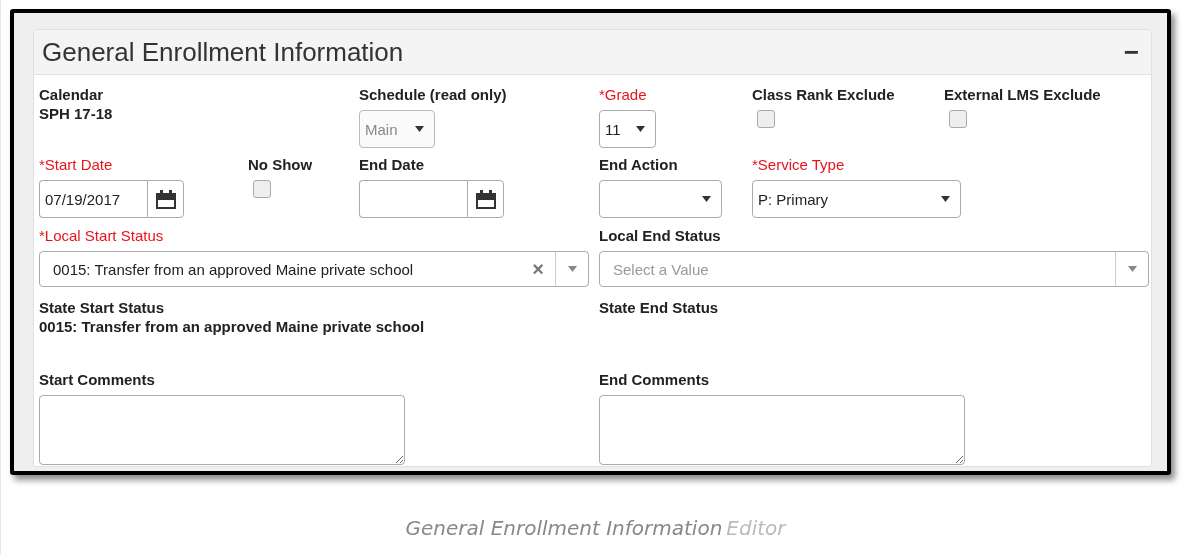  What do you see at coordinates (824, 95) in the screenshot?
I see `field-label: Class Rank Exclude` at bounding box center [824, 95].